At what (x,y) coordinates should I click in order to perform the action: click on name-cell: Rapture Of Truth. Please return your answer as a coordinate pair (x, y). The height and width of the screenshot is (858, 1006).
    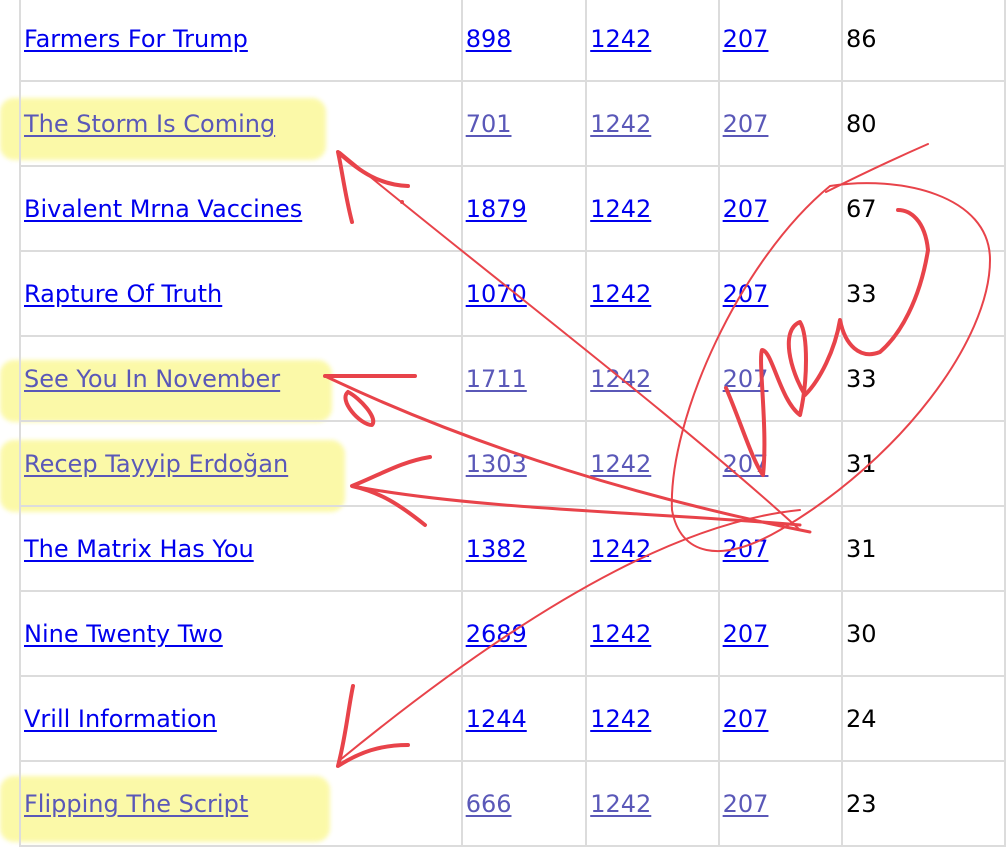
    Looking at the image, I should click on (241, 293).